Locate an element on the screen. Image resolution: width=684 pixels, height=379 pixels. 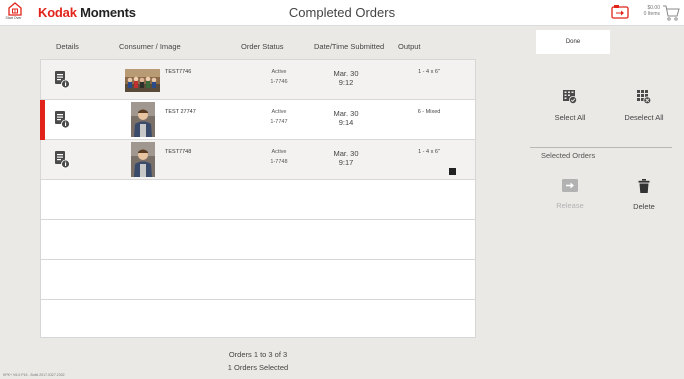
brand-moments: Moments is located at coordinates (108, 12).